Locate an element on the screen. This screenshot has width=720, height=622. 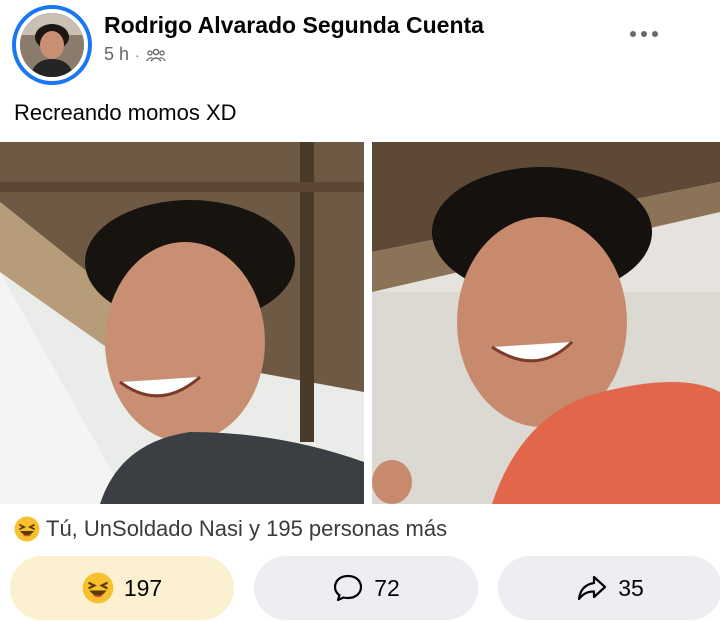
more-options-button is located at coordinates (644, 34).